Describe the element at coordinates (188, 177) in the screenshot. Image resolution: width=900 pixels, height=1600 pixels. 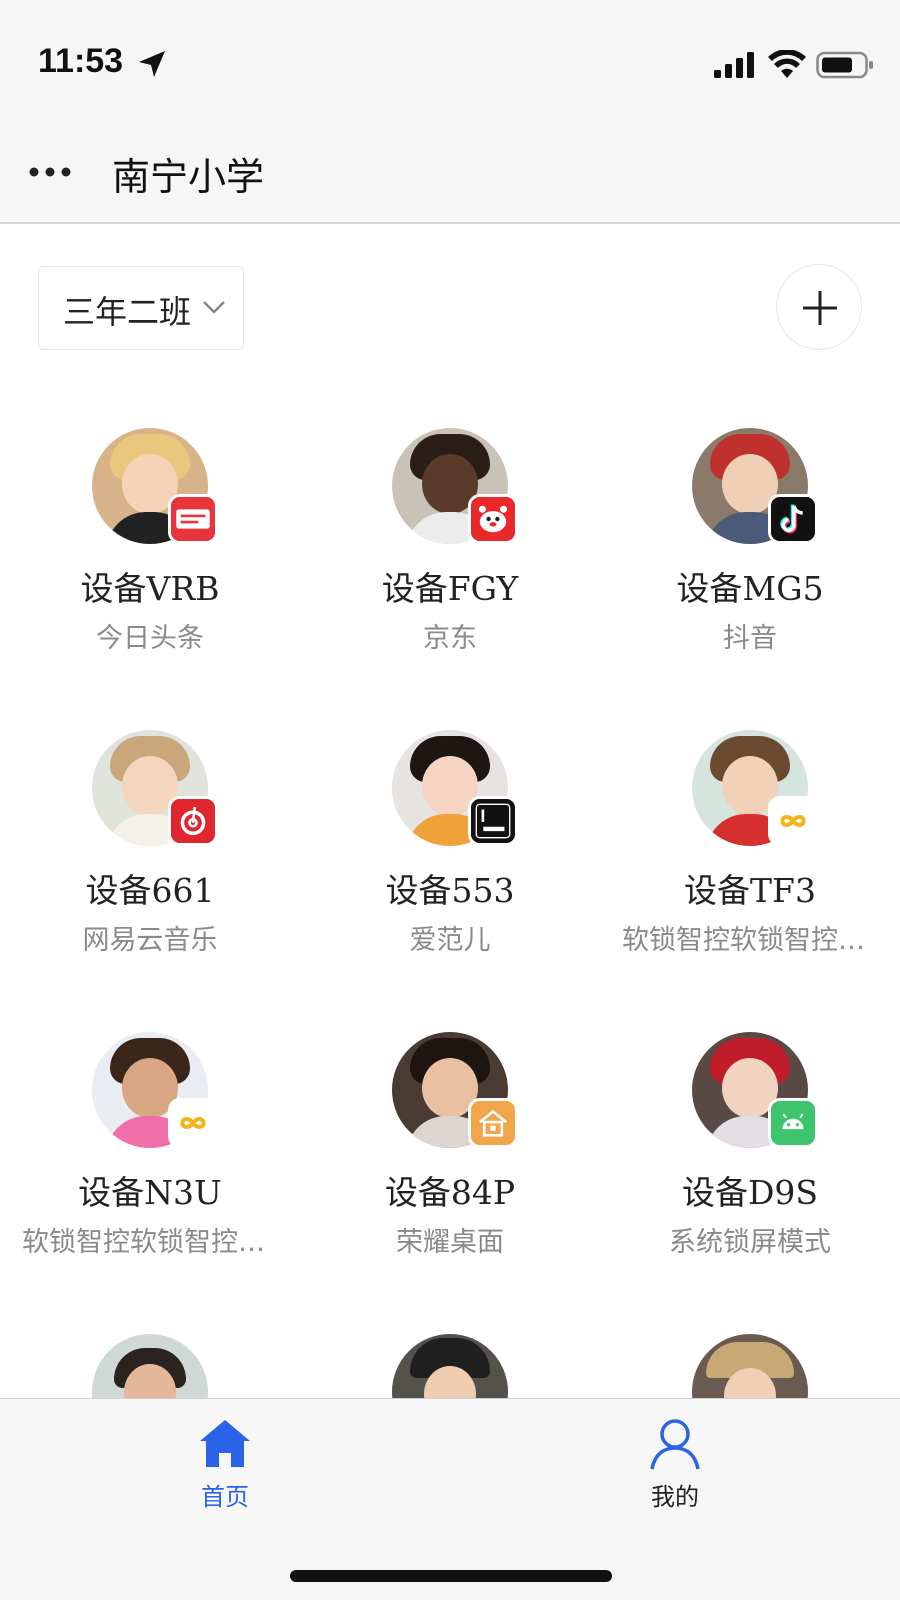
I see `page-title: 南宁小学` at that location.